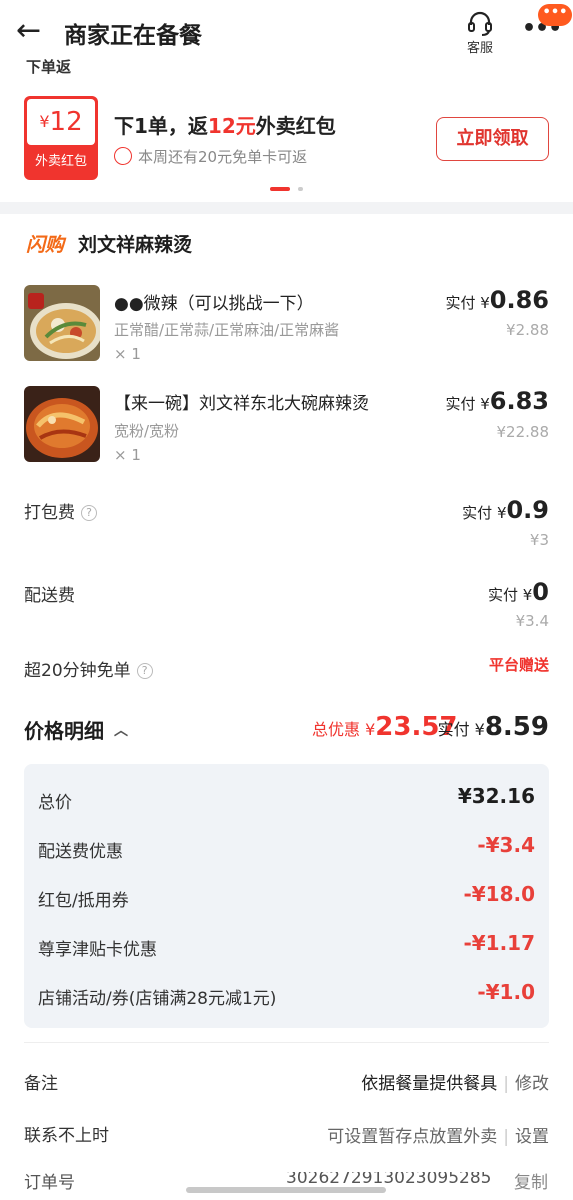 The width and height of the screenshot is (573, 1200). I want to click on packing-fee-label: 打包费?, so click(60, 510).